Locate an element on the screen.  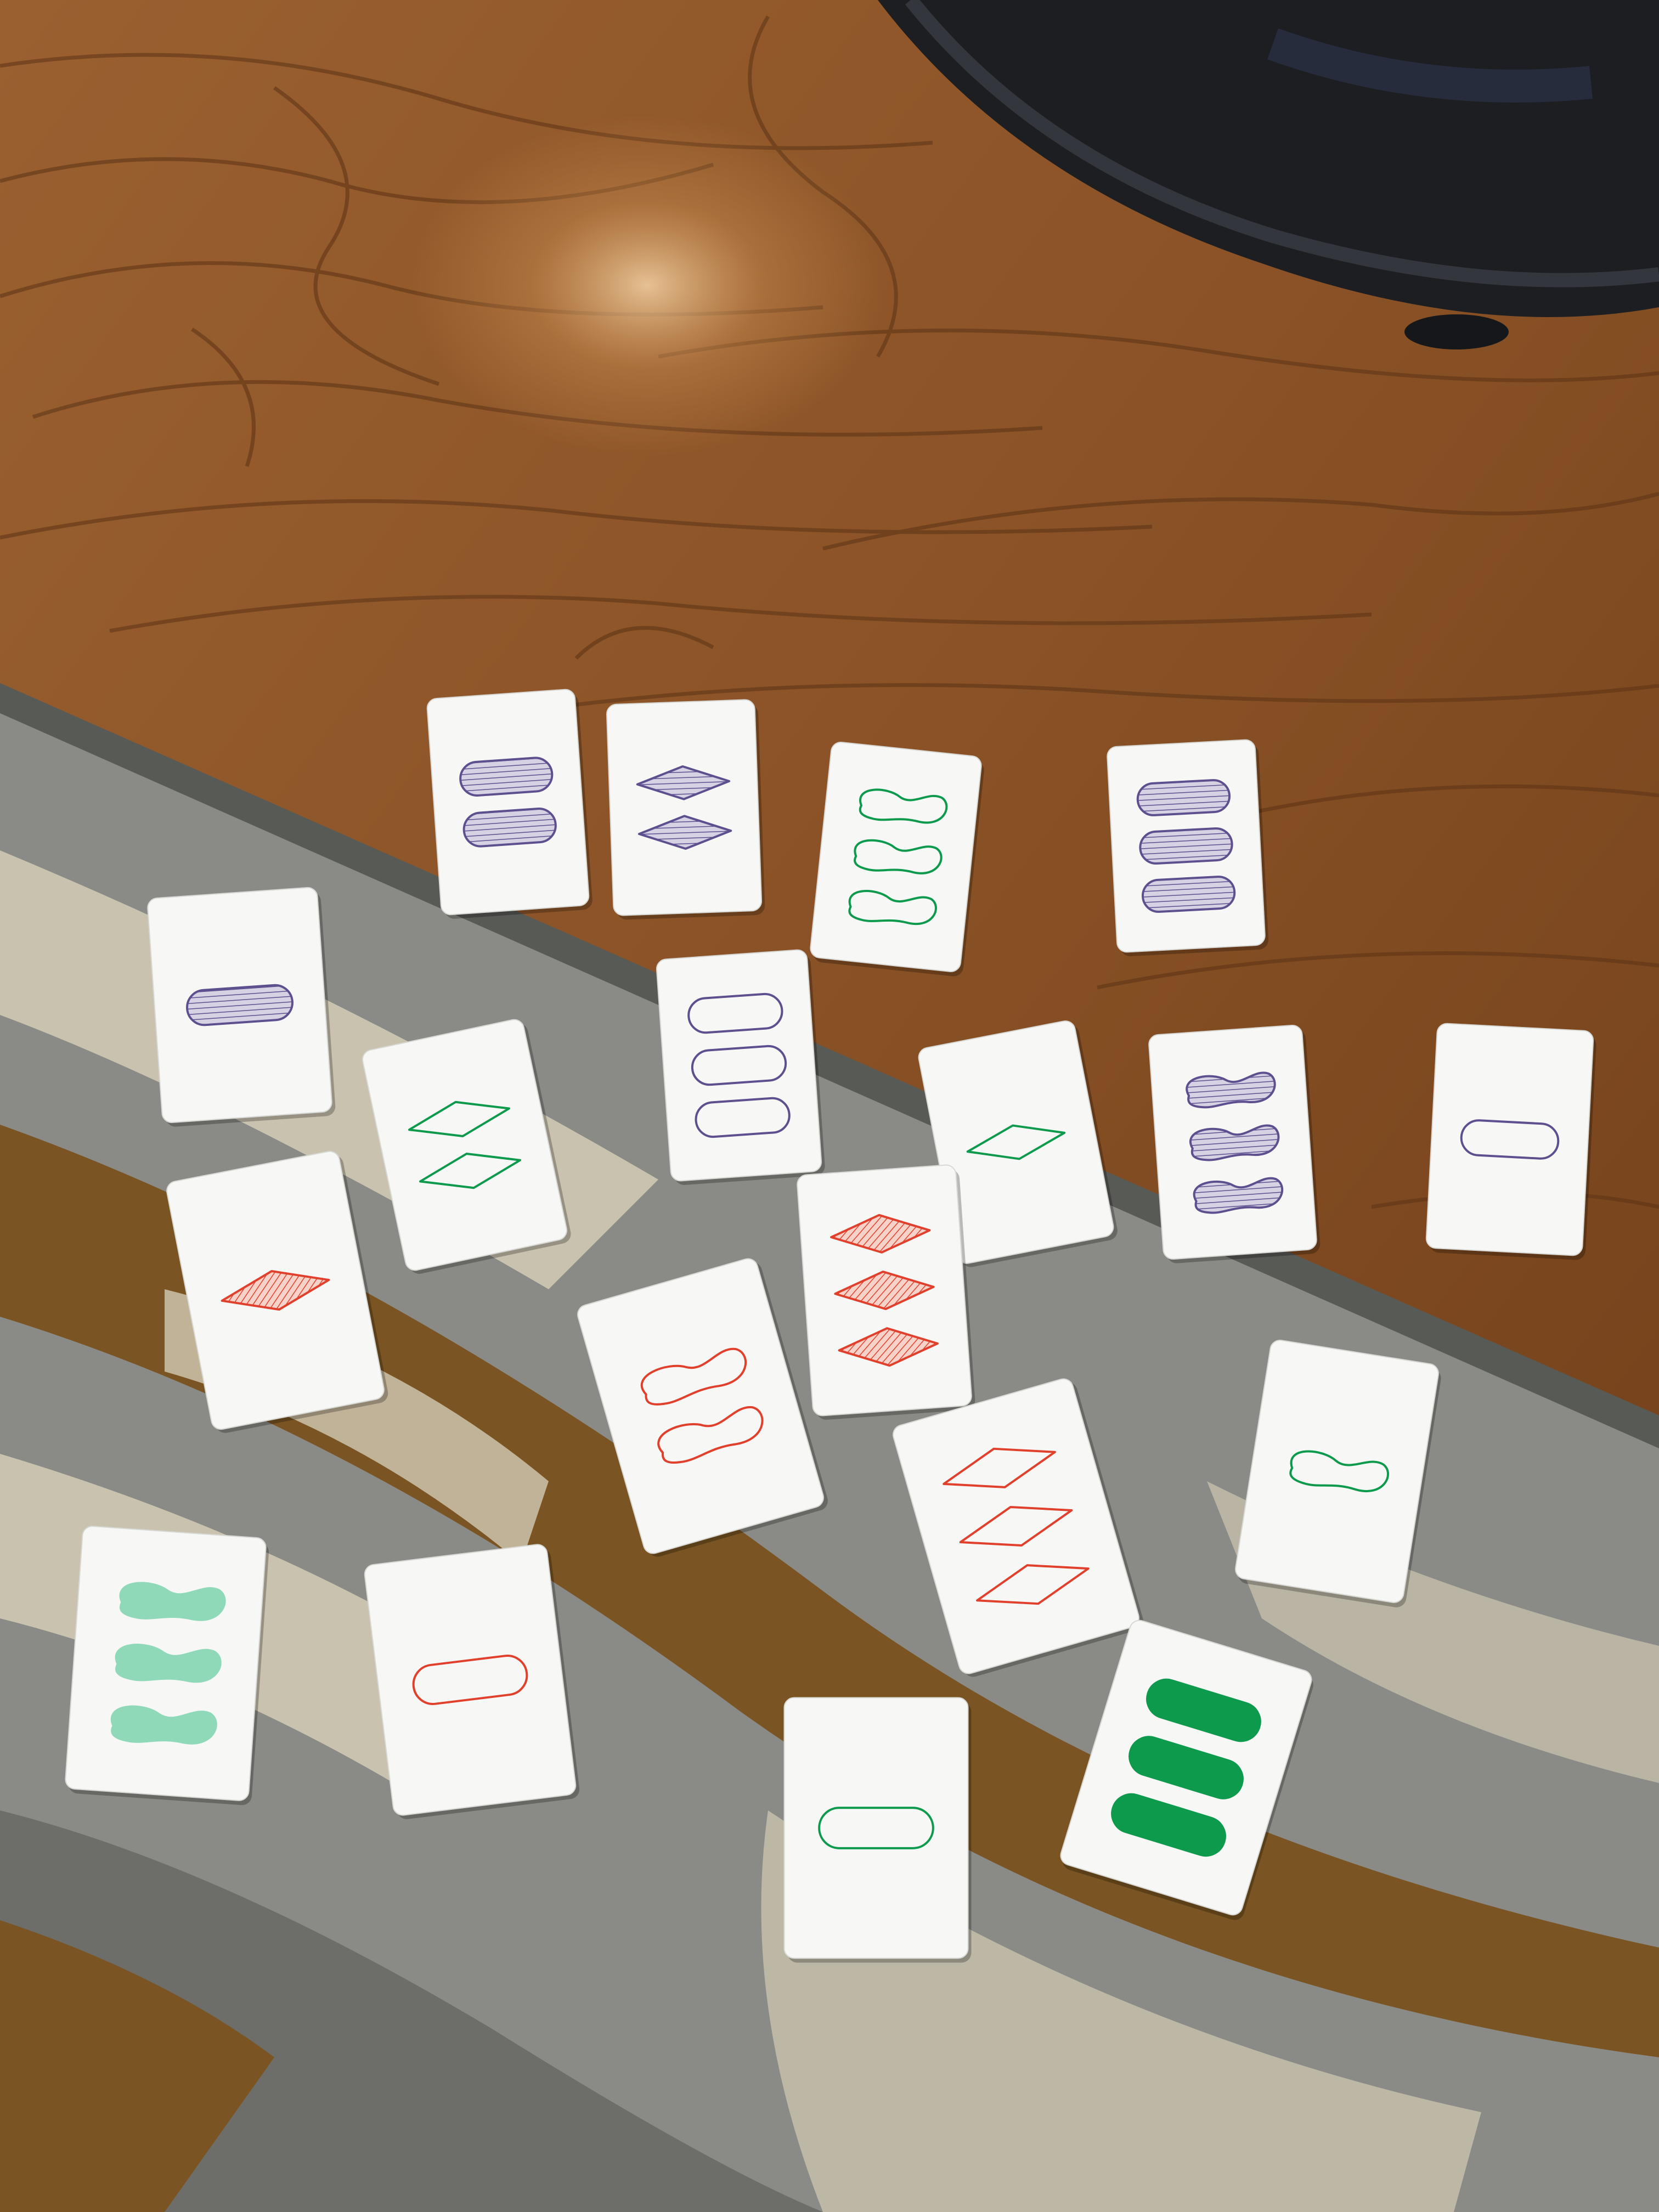
set-card-green-3-squiggle-solid is located at coordinates (167, 1666).